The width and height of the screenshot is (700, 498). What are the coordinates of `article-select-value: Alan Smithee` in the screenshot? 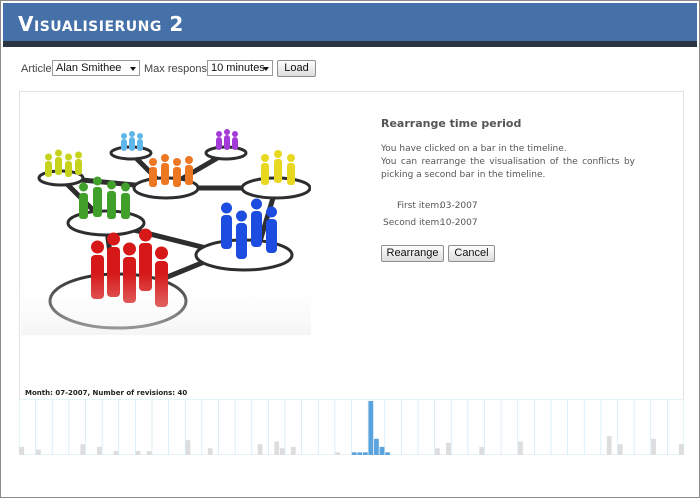 It's located at (89, 68).